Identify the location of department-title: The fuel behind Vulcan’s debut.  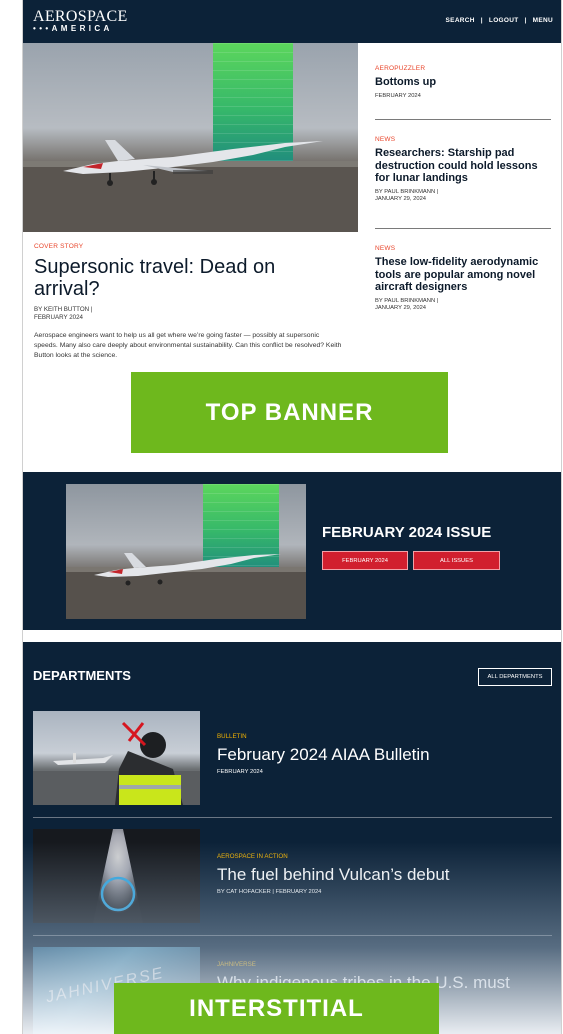
(333, 874).